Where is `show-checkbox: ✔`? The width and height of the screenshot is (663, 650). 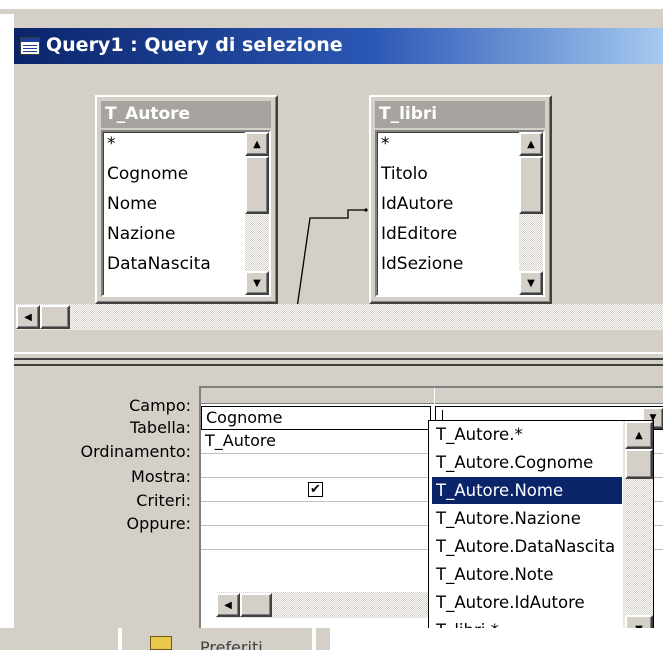
show-checkbox: ✔ is located at coordinates (315, 489).